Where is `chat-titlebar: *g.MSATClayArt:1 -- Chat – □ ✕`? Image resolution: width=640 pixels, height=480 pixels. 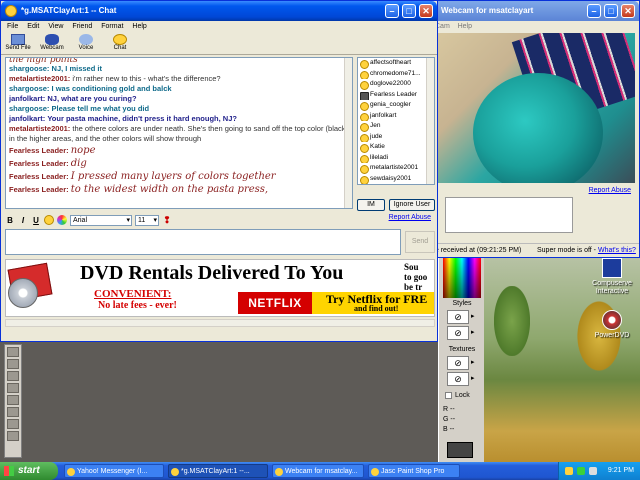
chat-titlebar: *g.MSATClayArt:1 -- Chat – □ ✕ is located at coordinates (219, 11).